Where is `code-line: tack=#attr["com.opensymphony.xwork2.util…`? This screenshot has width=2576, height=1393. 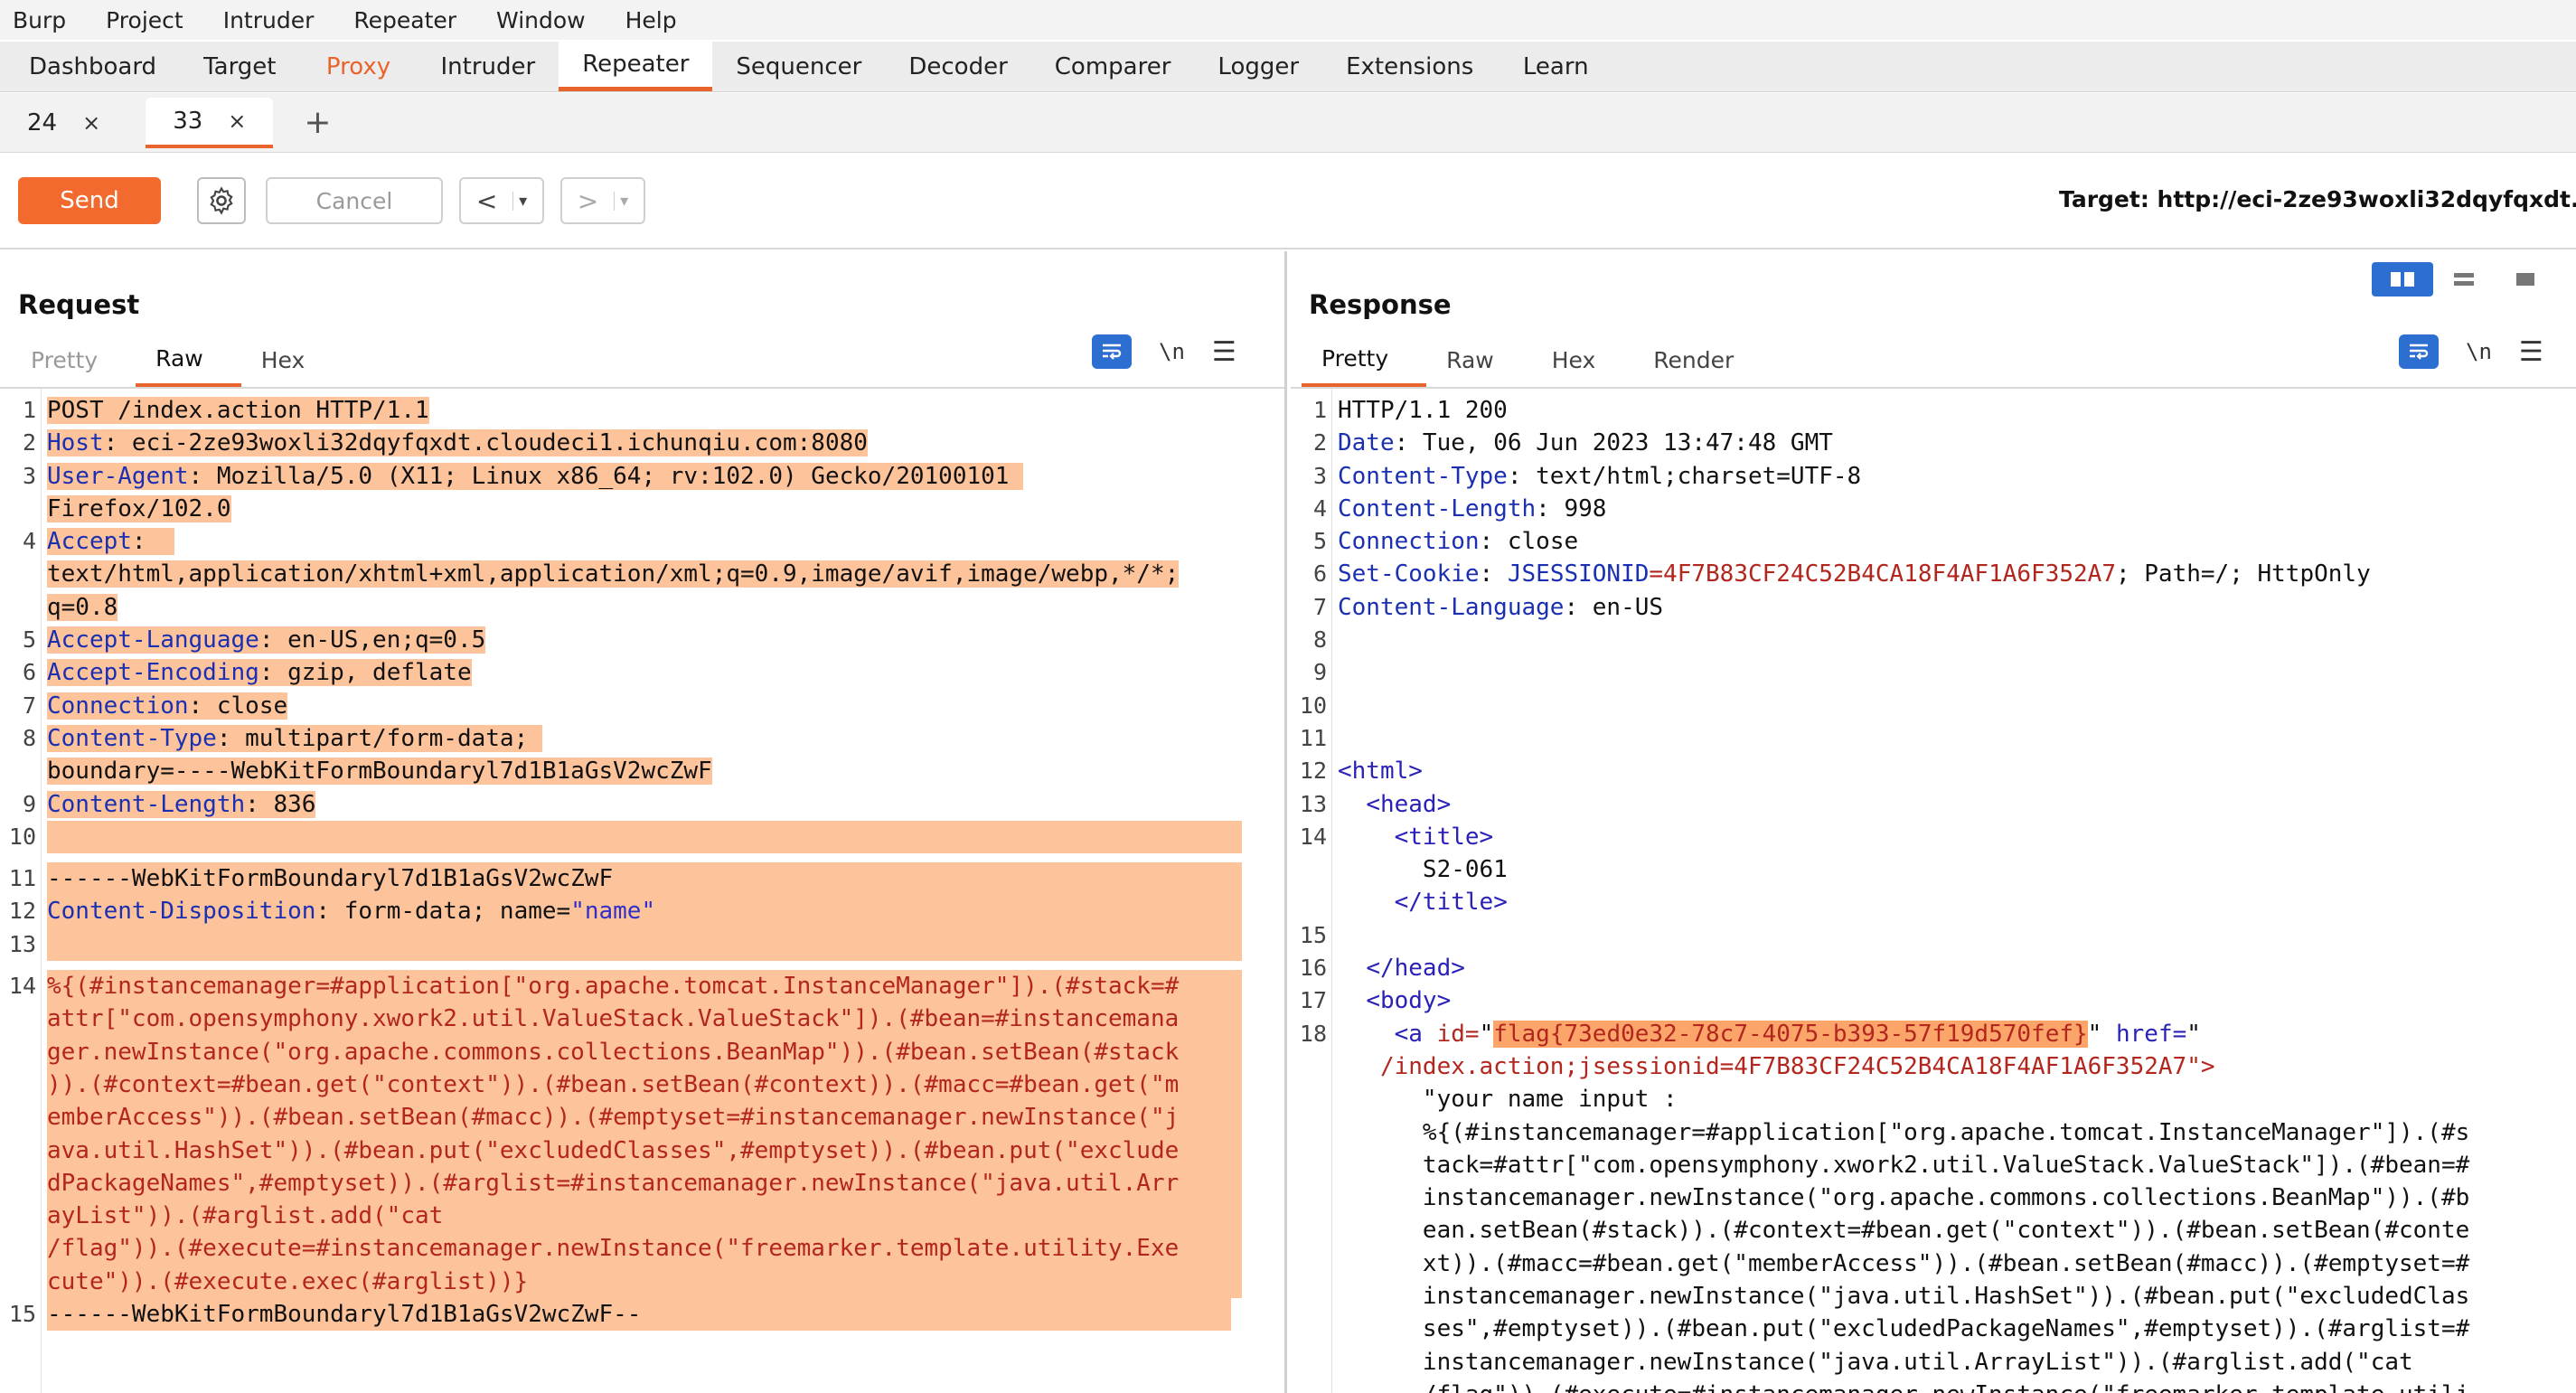 code-line: tack=#attr["com.opensymphony.xwork2.util… is located at coordinates (1939, 1165).